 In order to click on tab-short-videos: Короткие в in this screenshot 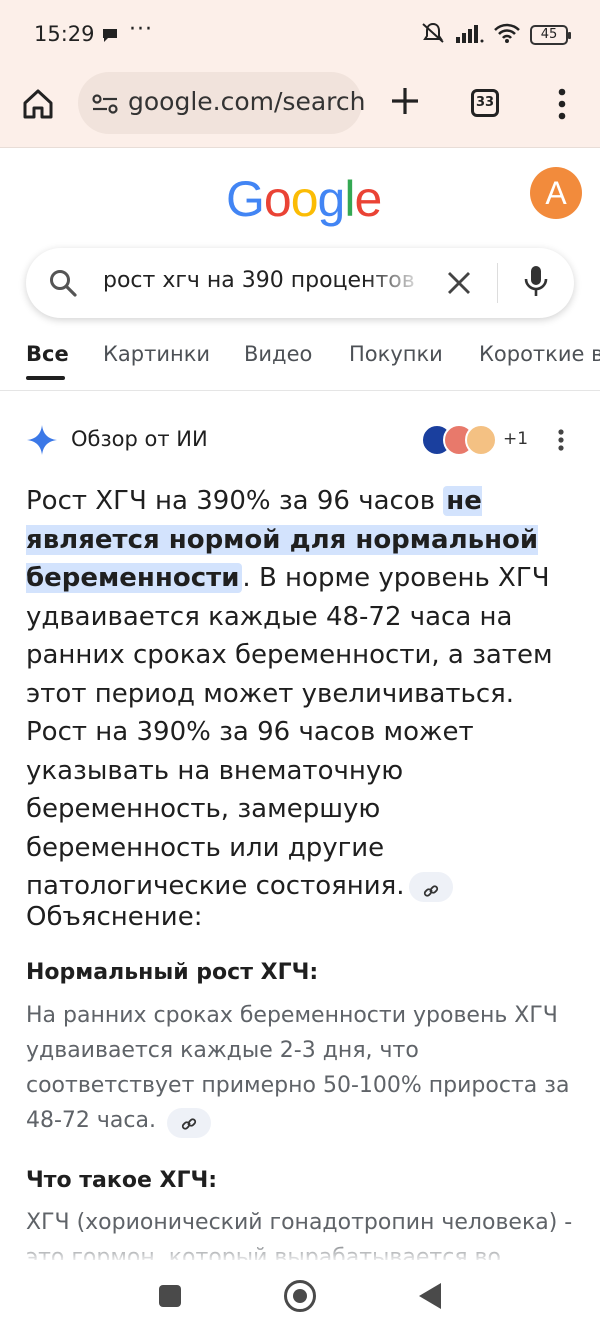, I will do `click(539, 354)`.